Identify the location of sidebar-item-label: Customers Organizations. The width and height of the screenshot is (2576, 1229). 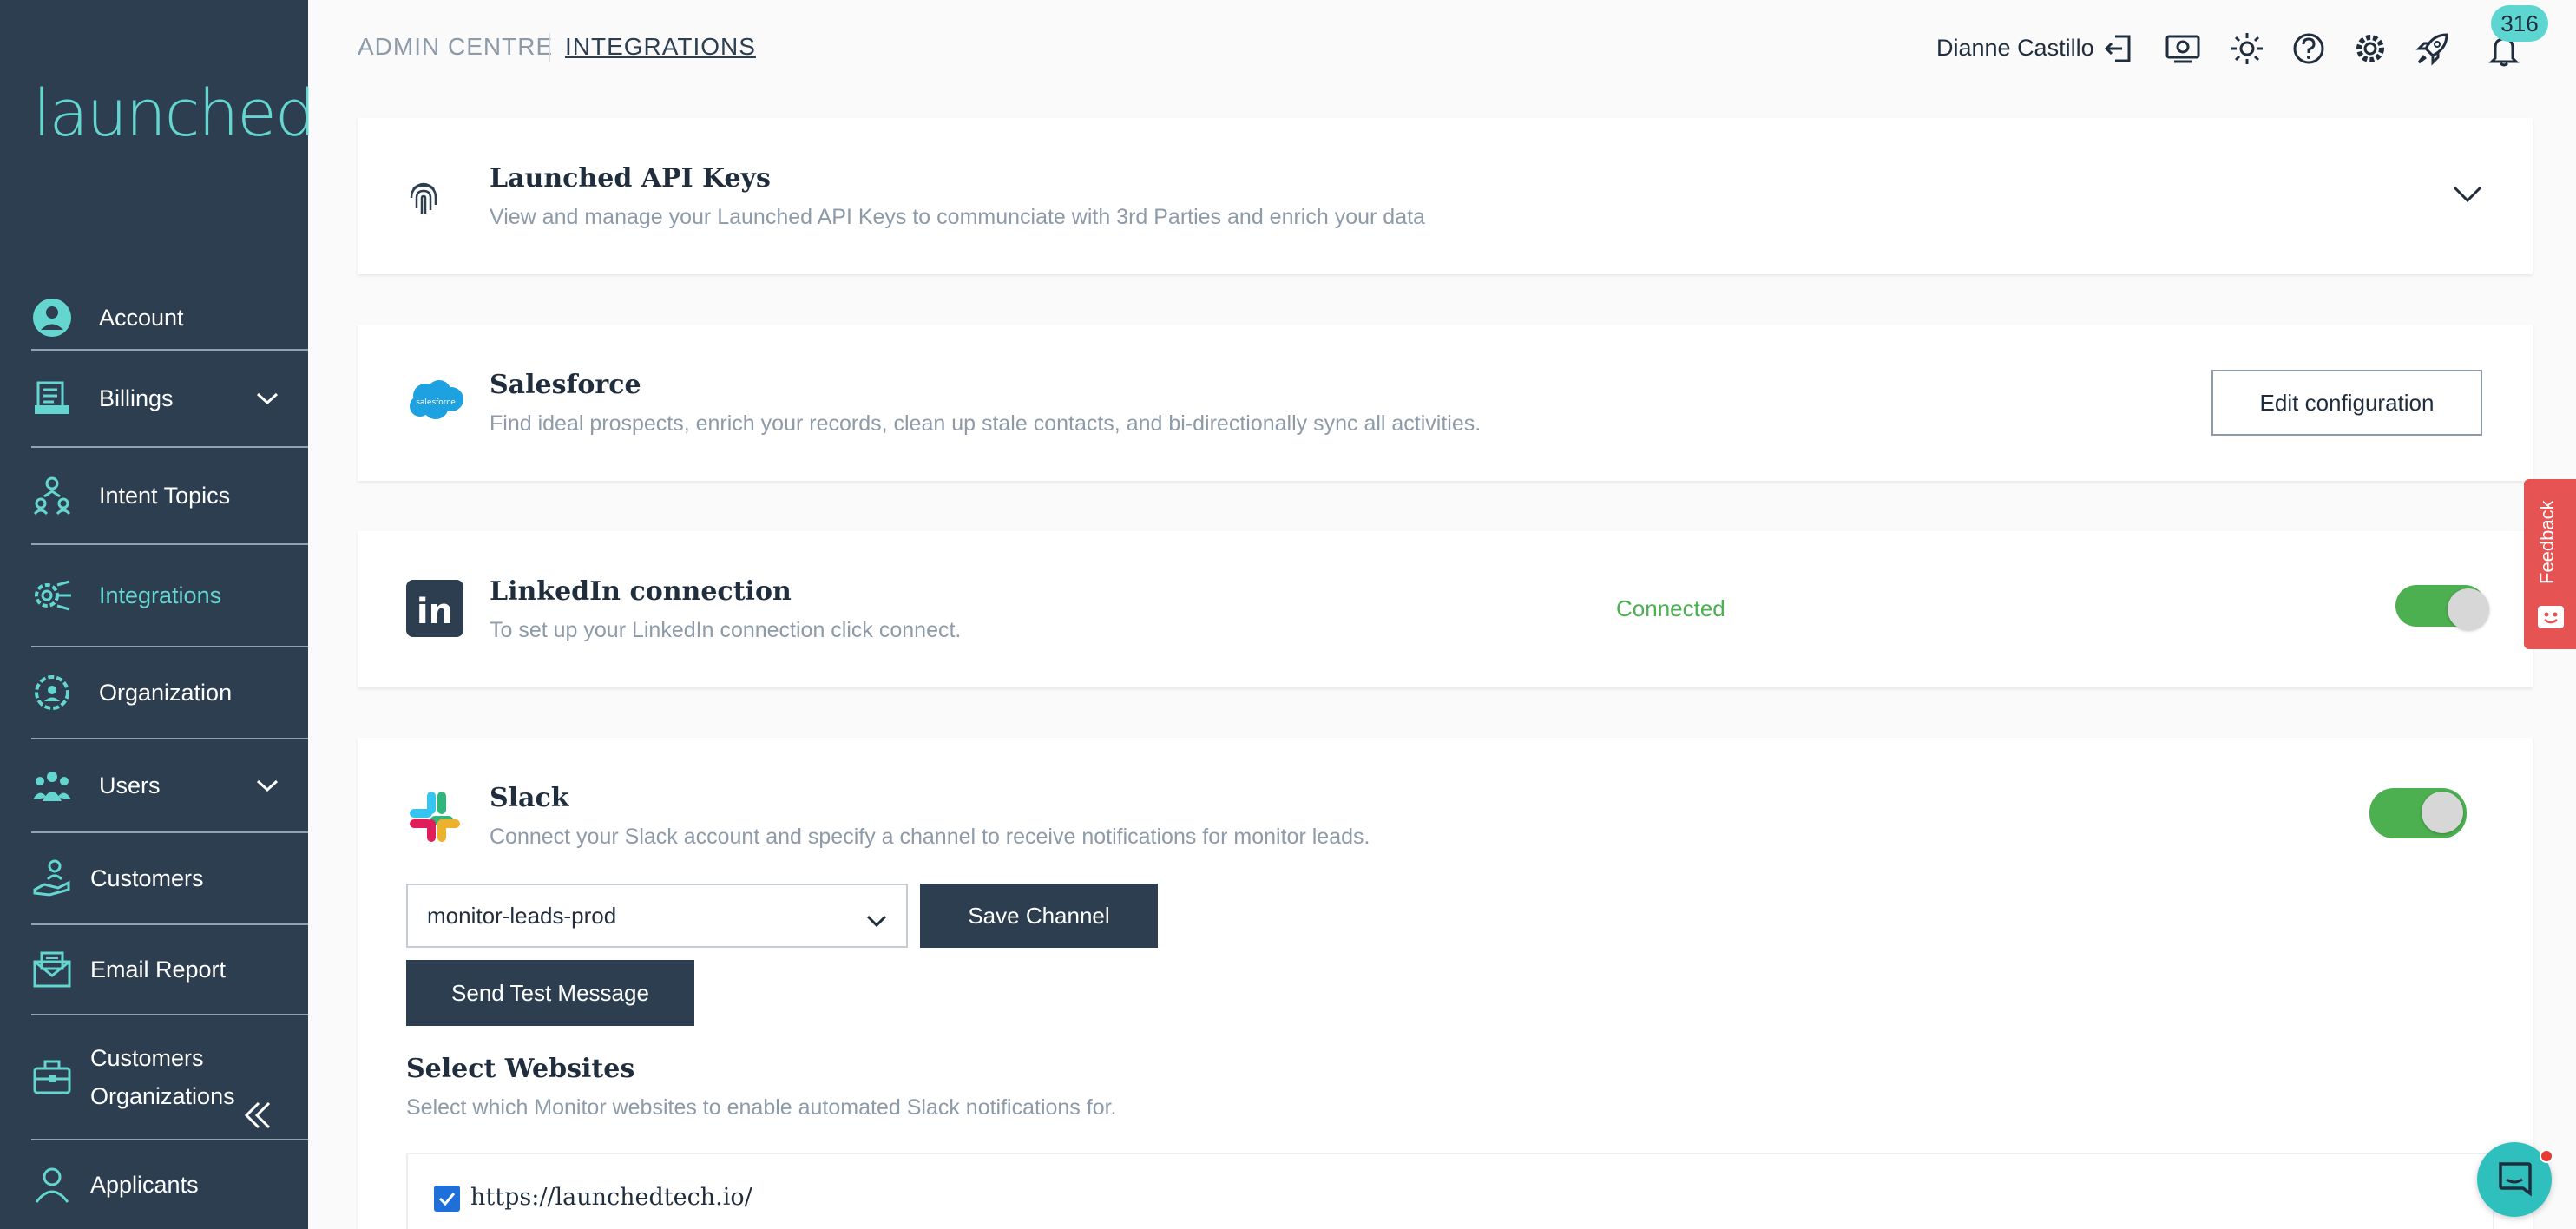
(162, 1077).